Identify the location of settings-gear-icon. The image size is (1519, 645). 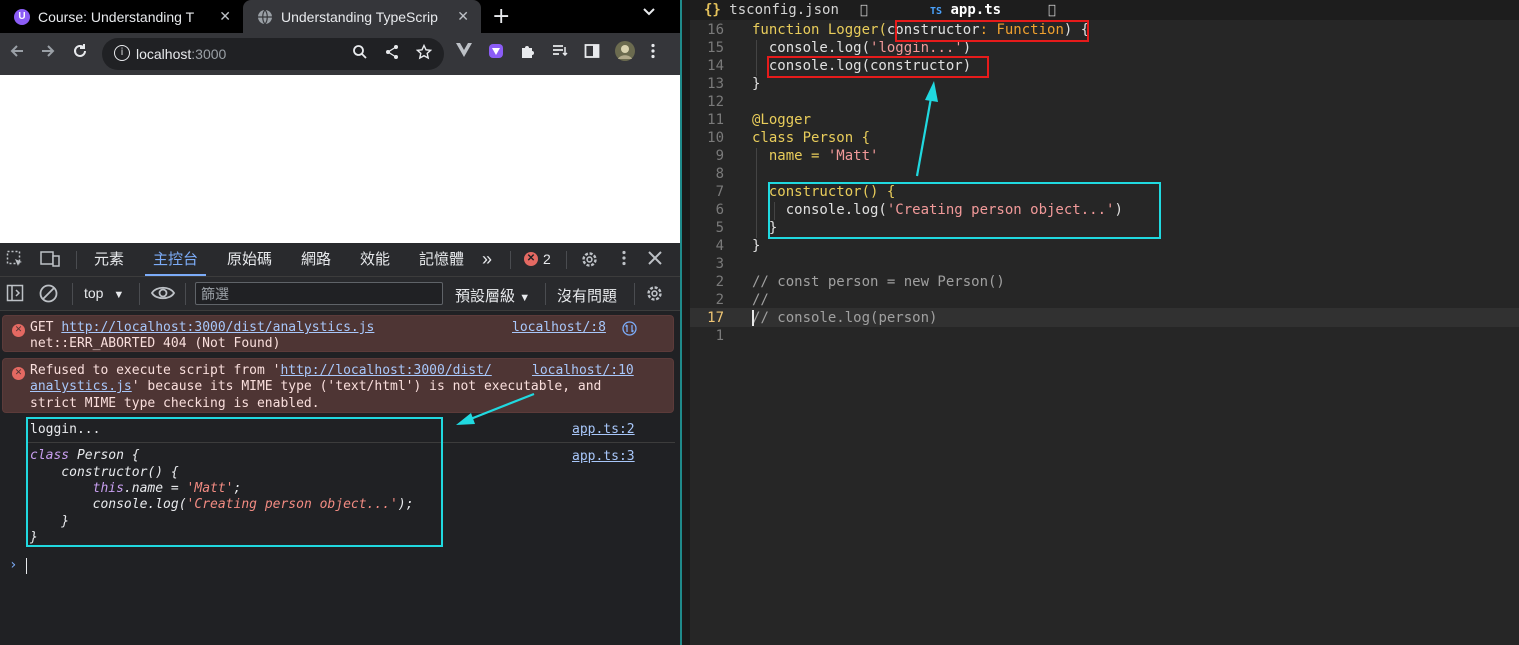
(589, 262).